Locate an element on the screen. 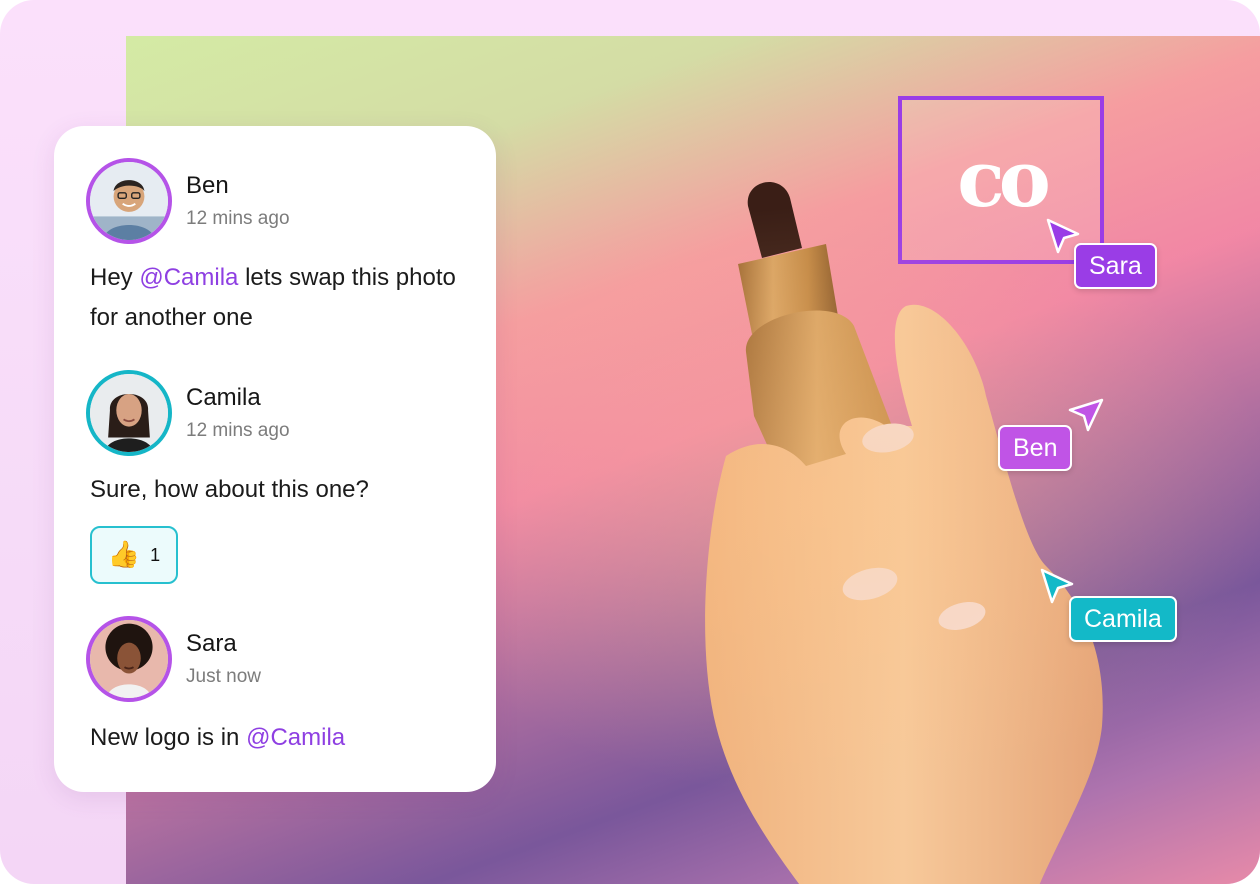  avatar-camila is located at coordinates (129, 413).